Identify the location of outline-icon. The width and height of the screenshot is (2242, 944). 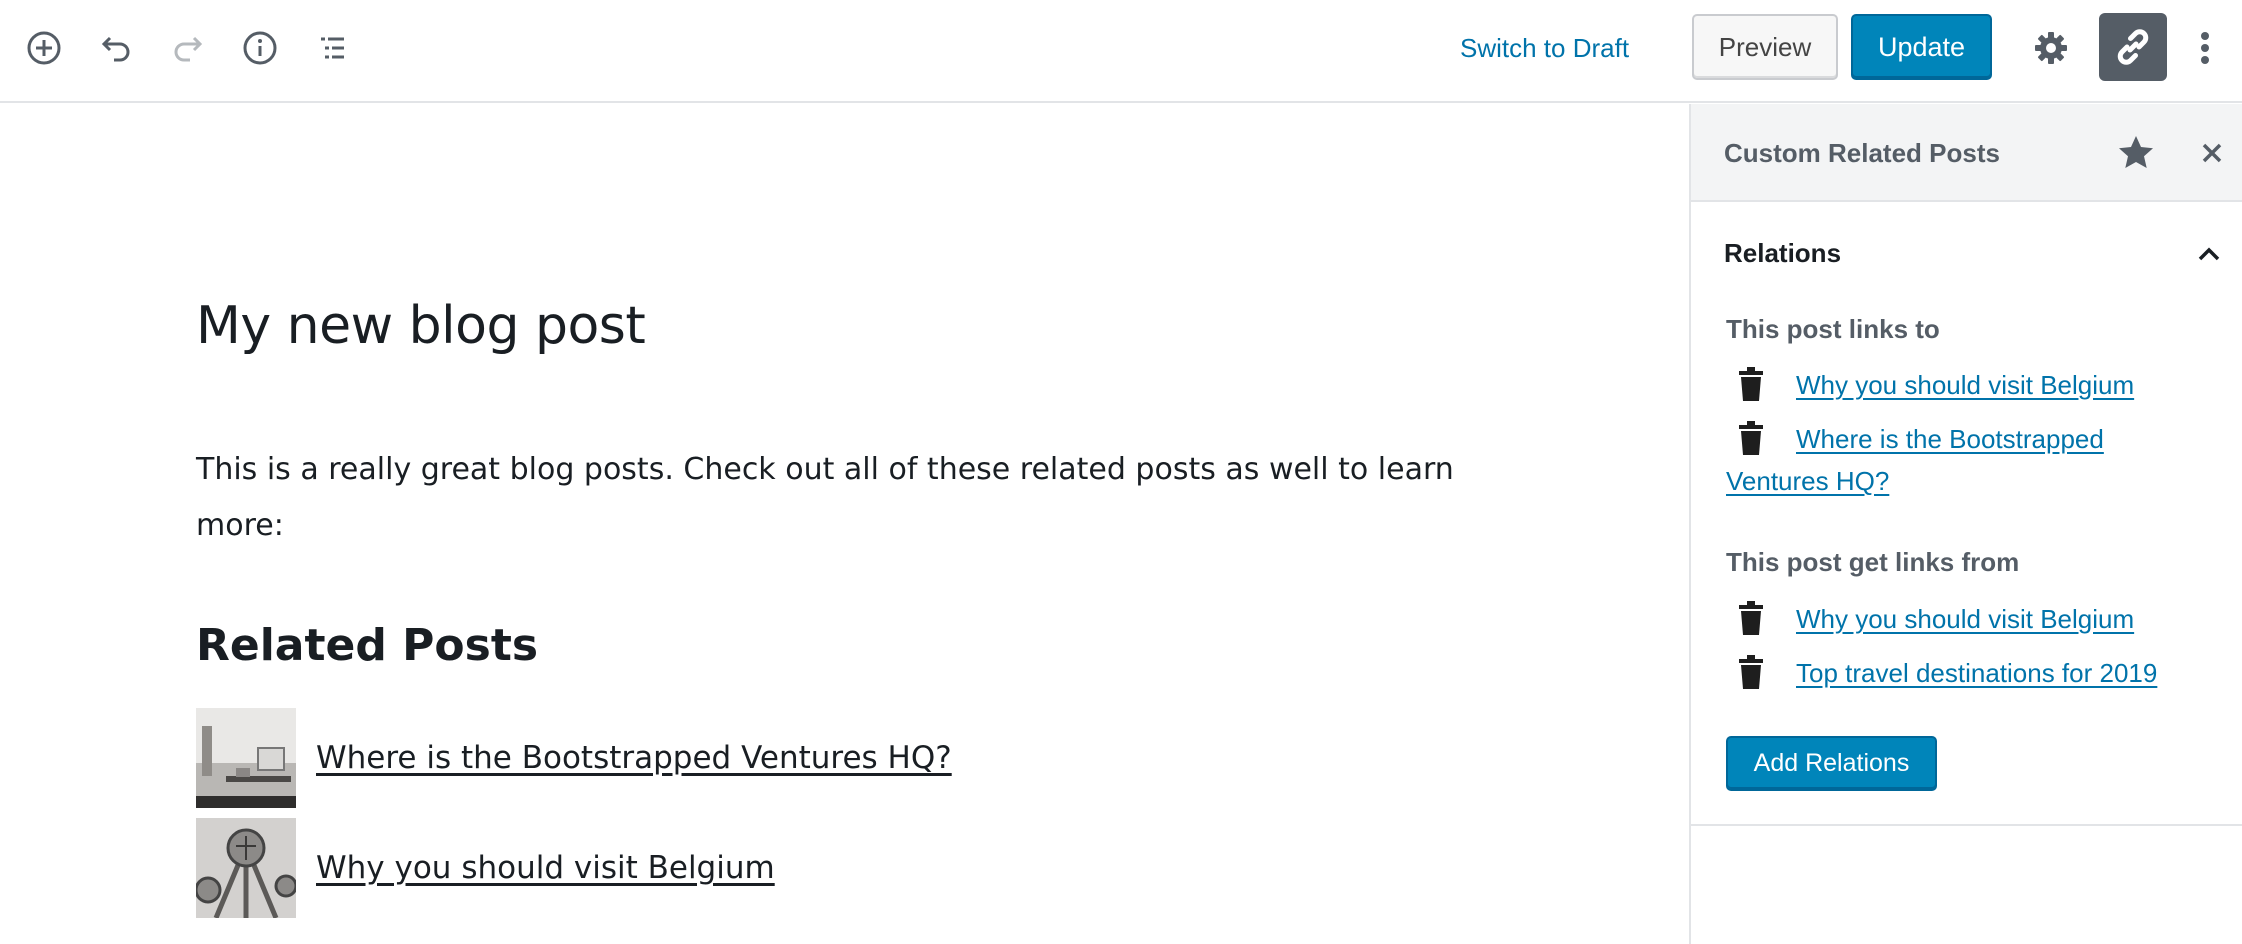
(332, 48).